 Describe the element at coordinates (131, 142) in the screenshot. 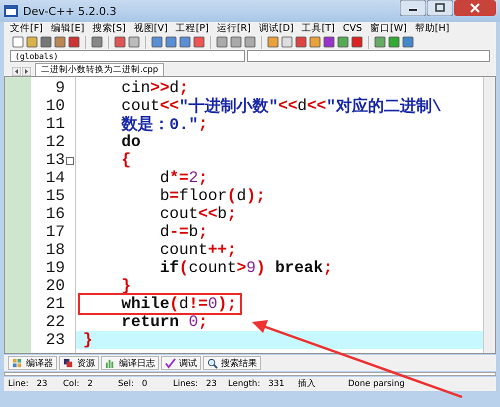

I see `code-line: do` at that location.